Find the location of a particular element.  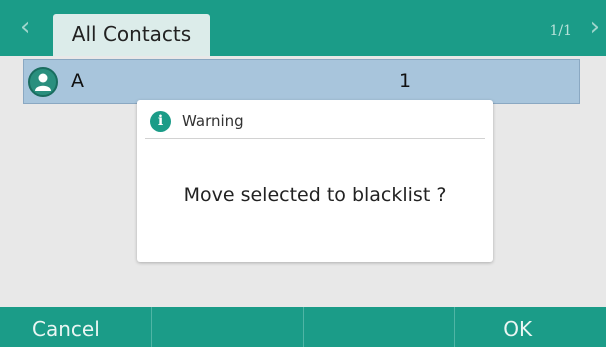

dialog-title: Warning is located at coordinates (213, 121).